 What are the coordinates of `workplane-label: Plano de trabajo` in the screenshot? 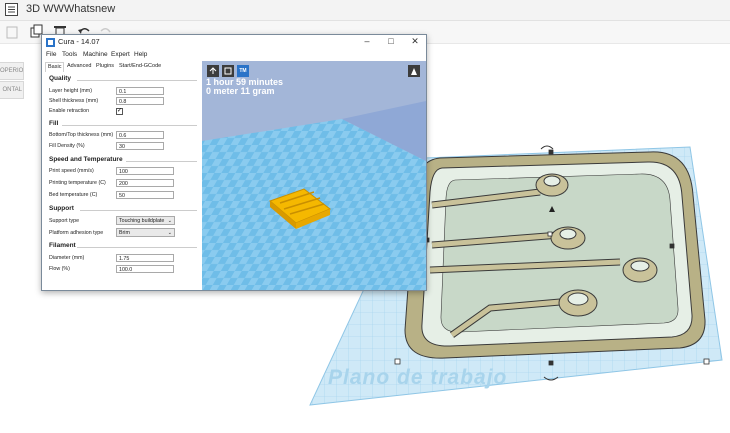 It's located at (418, 377).